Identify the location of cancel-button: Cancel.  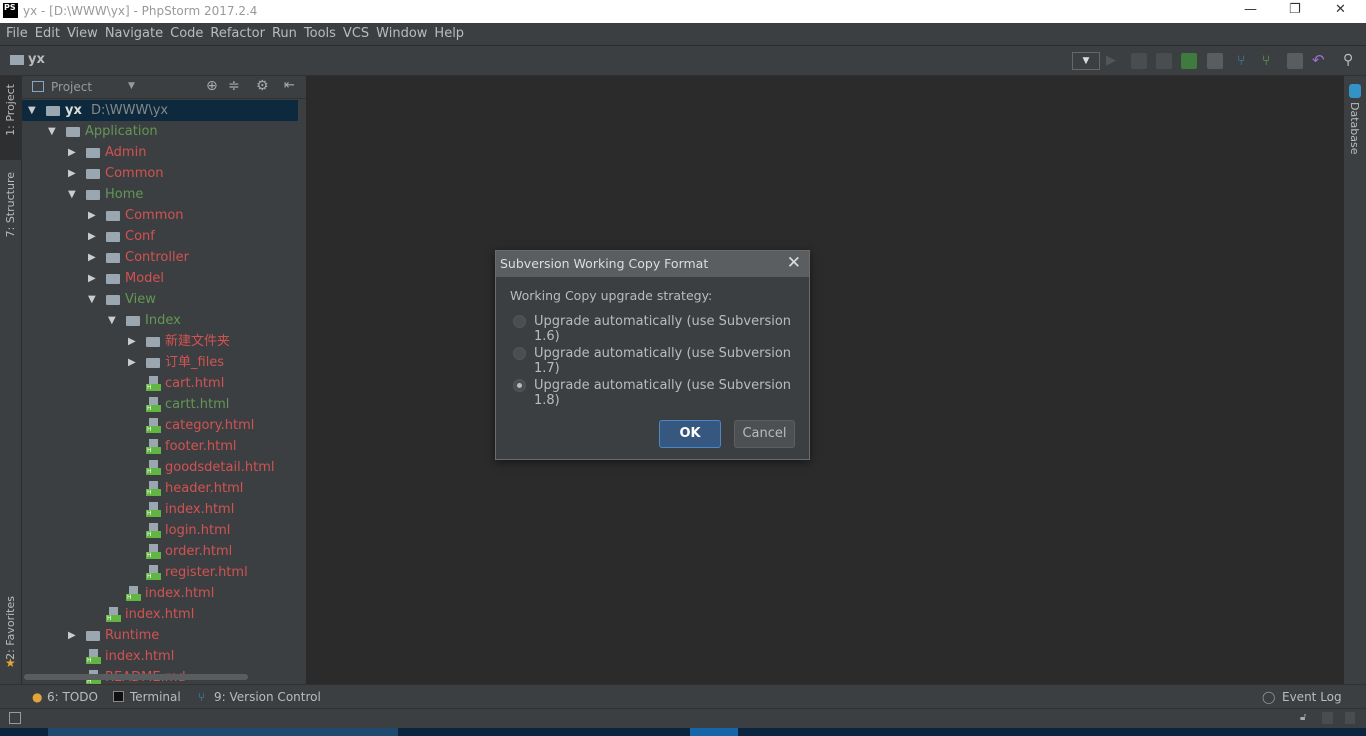
(764, 434).